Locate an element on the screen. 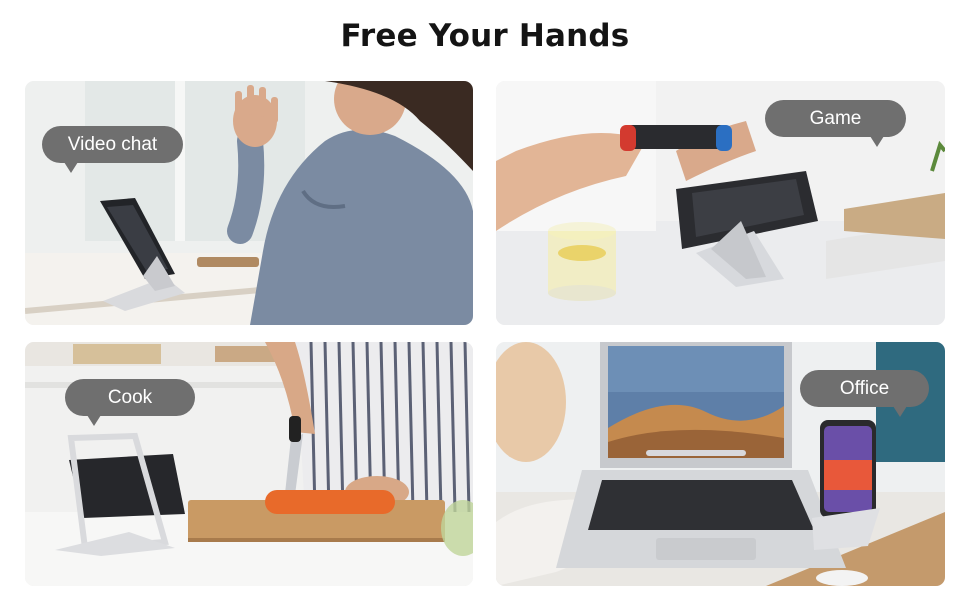  office-label: Office is located at coordinates (864, 393).